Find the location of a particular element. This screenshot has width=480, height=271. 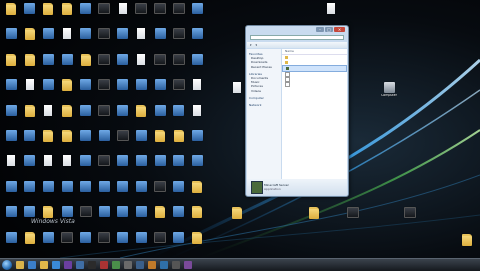

window-titlebar: – □ × is located at coordinates (297, 30).